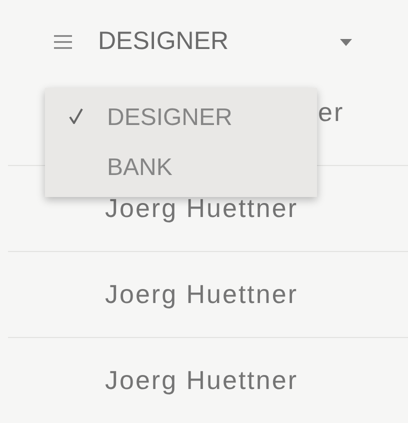 The width and height of the screenshot is (408, 423). What do you see at coordinates (331, 112) in the screenshot?
I see `person-name: er` at bounding box center [331, 112].